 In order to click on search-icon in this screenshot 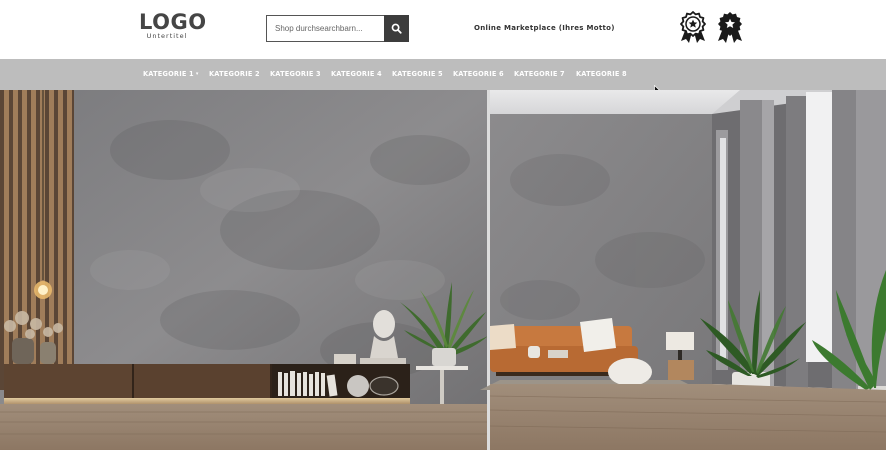, I will do `click(396, 28)`.